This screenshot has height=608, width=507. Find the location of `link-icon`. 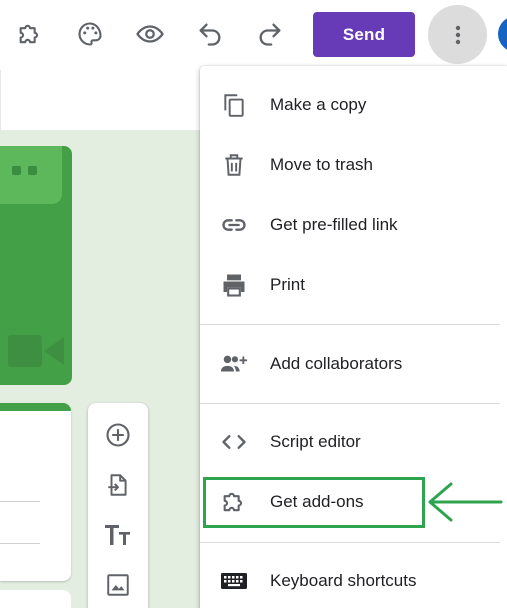

link-icon is located at coordinates (234, 225).